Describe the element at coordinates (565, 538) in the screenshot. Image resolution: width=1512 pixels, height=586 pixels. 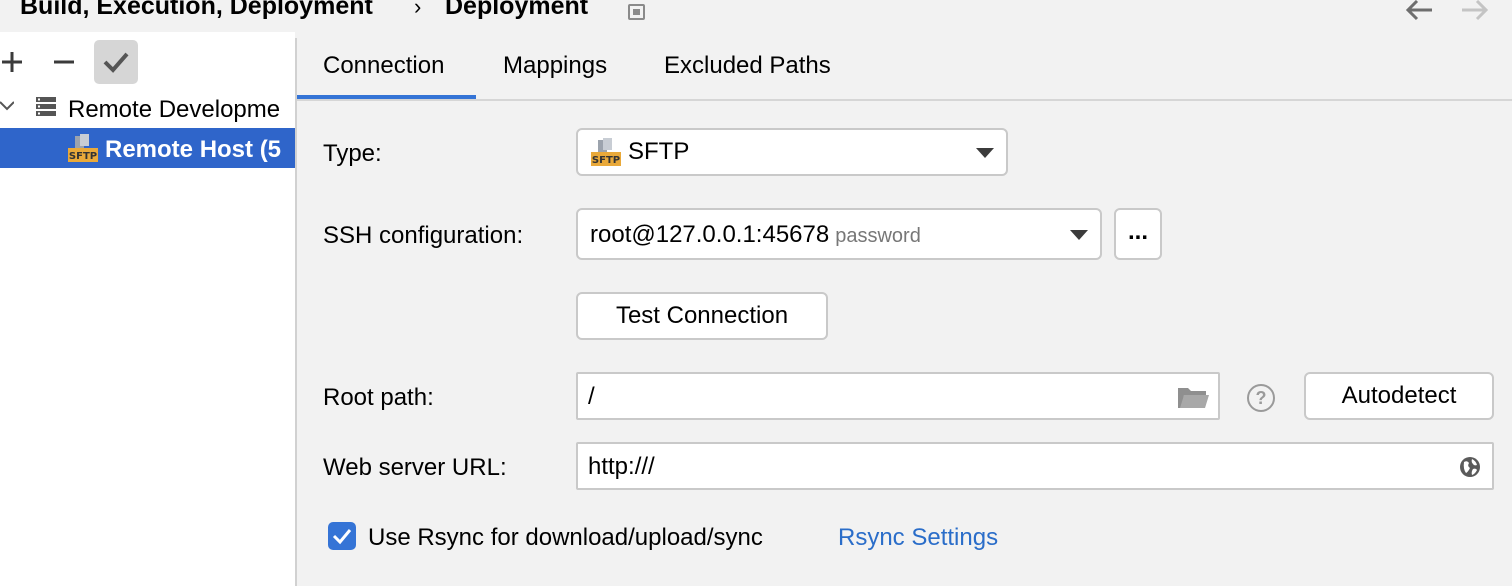
I see `use-rsync-label: Use Rsync for download/upload/sync` at that location.